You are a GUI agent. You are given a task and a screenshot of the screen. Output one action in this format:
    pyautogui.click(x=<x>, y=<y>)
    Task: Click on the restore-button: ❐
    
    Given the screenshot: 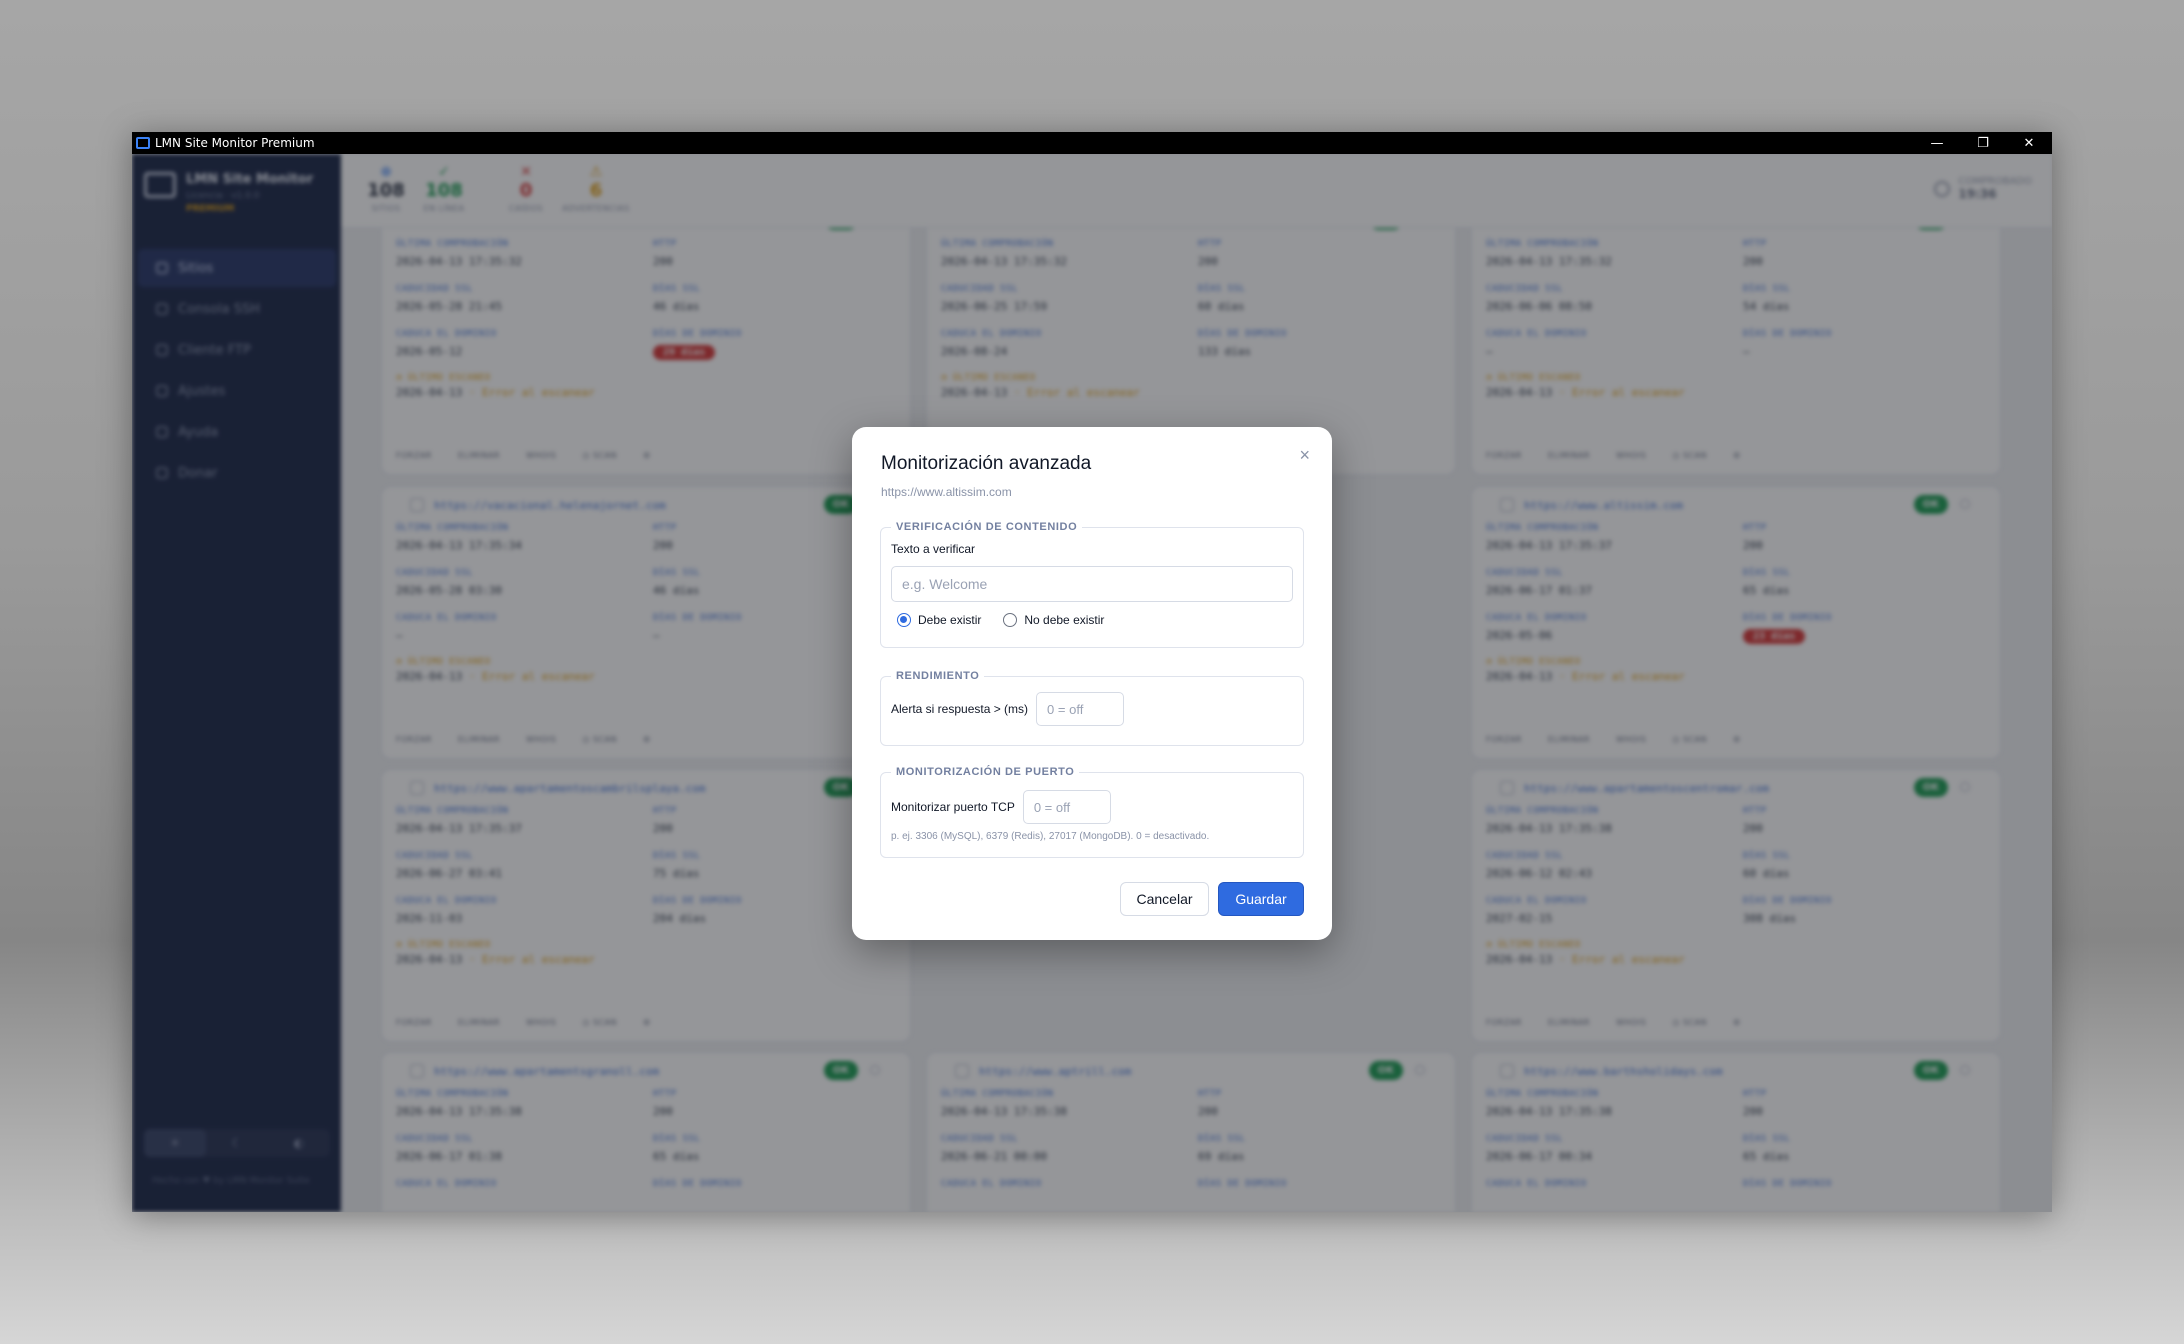 What is the action you would take?
    pyautogui.click(x=1983, y=143)
    